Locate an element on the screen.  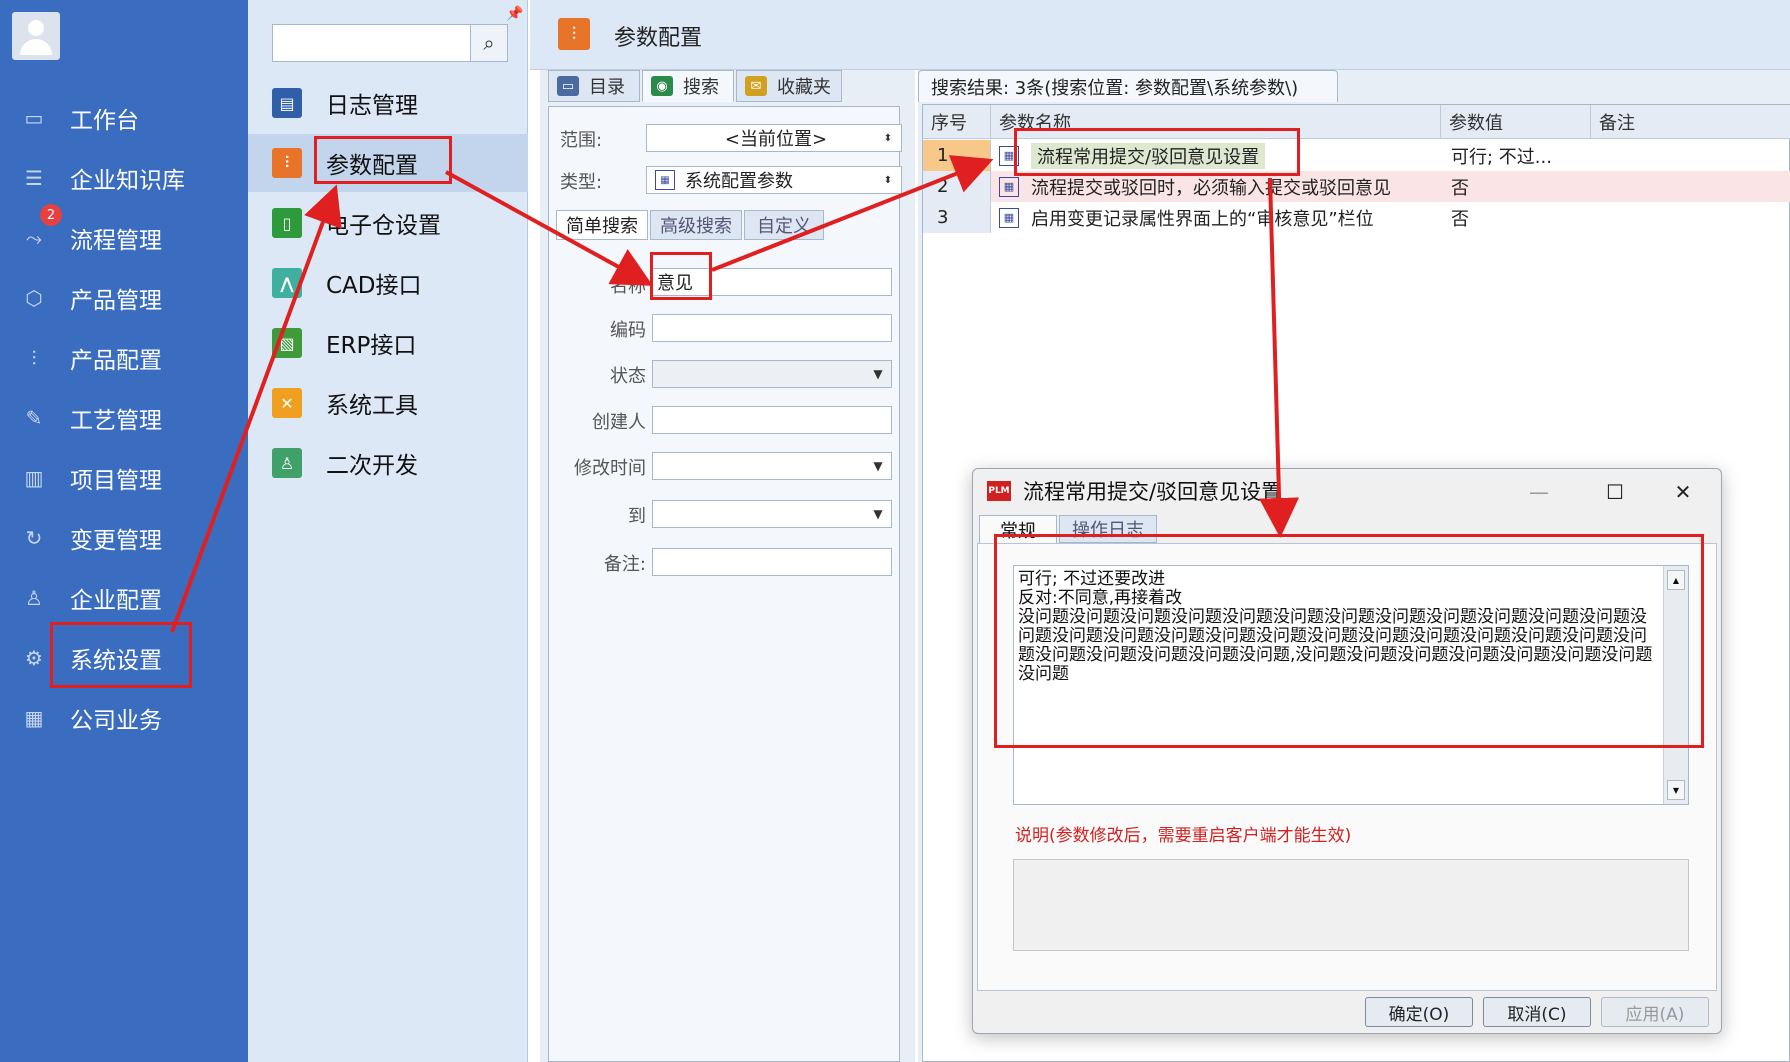
nav-item-label: 企业配置 is located at coordinates (116, 601).